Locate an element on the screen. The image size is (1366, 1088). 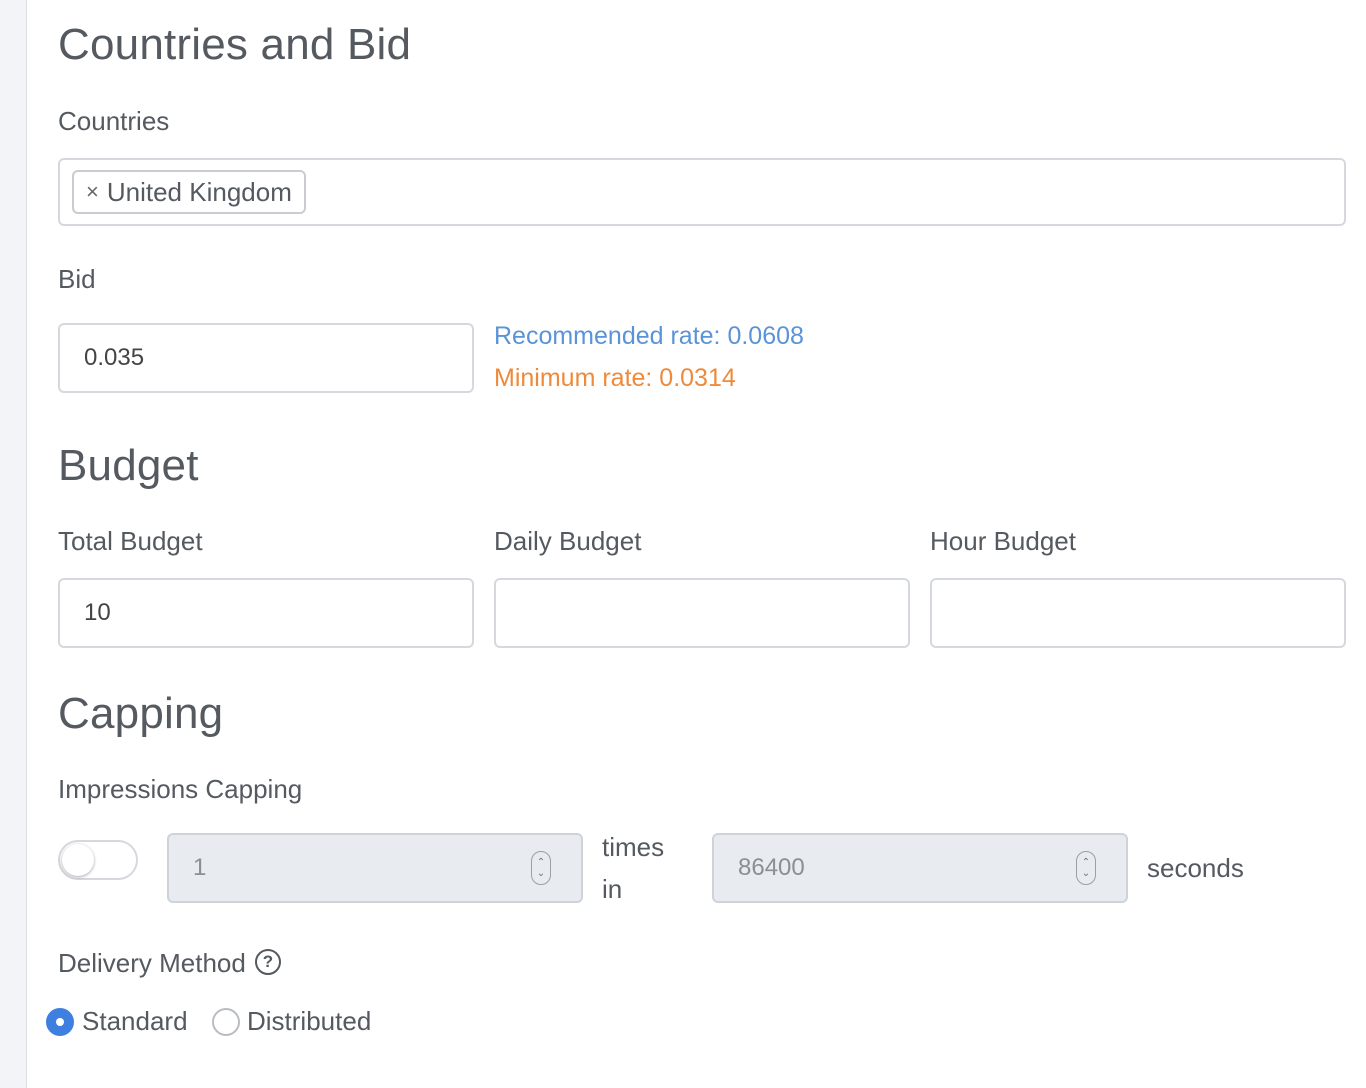
capping-times-value: 1 is located at coordinates (200, 867).